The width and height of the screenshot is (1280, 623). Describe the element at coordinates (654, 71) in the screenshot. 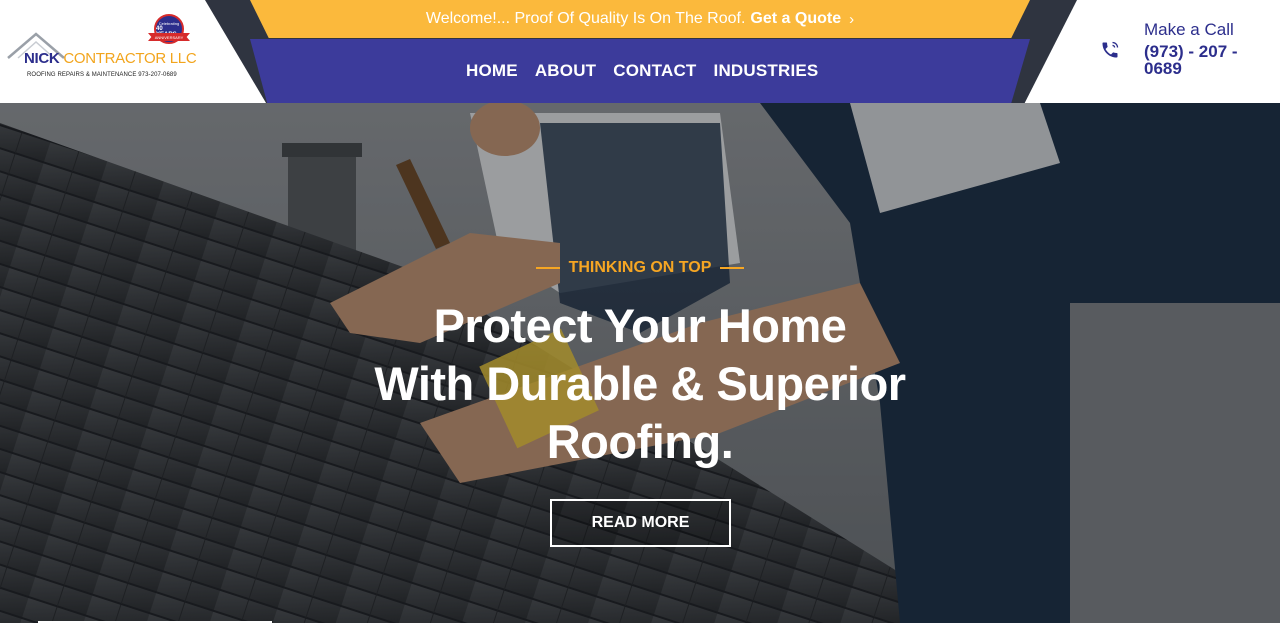

I see `nav-item-contact: CONTACT` at that location.